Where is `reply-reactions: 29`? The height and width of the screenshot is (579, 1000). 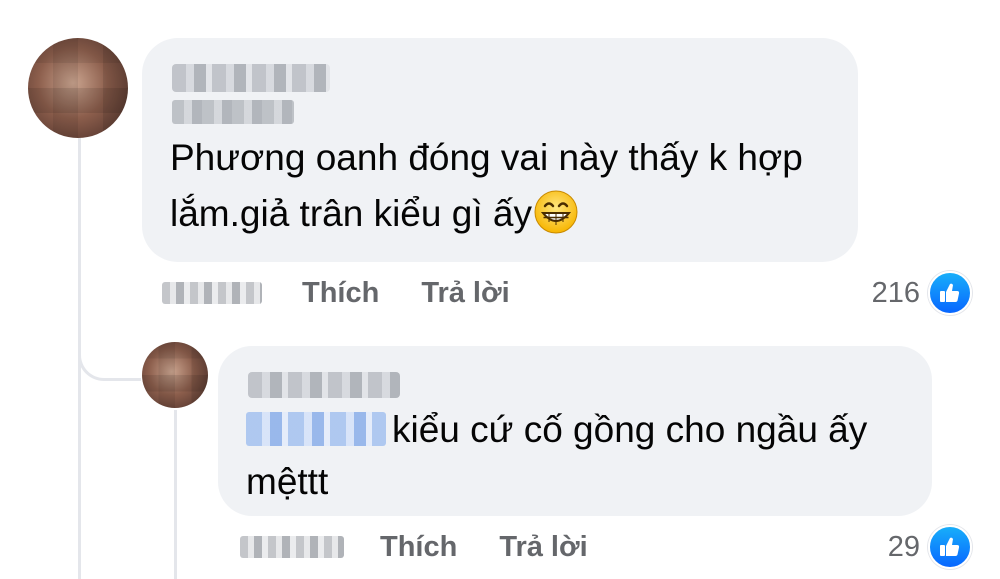
reply-reactions: 29 is located at coordinates (930, 547).